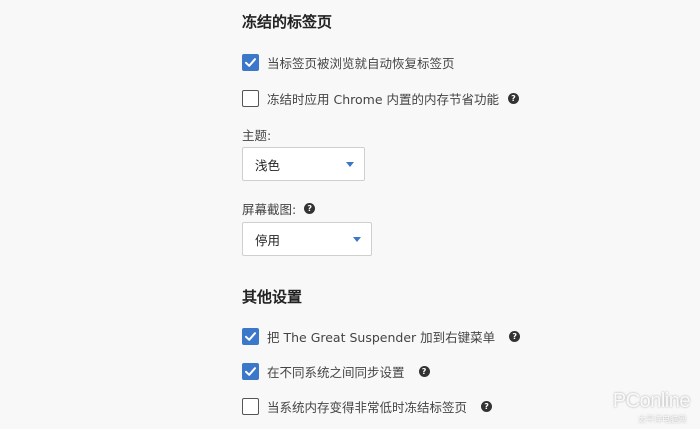 This screenshot has height=429, width=700. Describe the element at coordinates (257, 135) in the screenshot. I see `theme-label: 主题:` at that location.